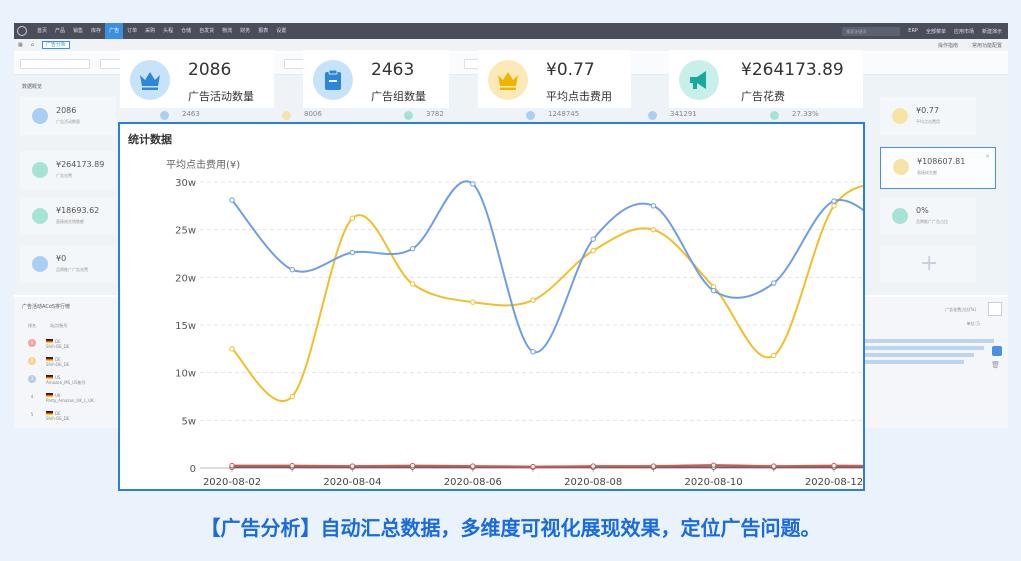  What do you see at coordinates (570, 70) in the screenshot?
I see `stat-value: ¥0.77` at bounding box center [570, 70].